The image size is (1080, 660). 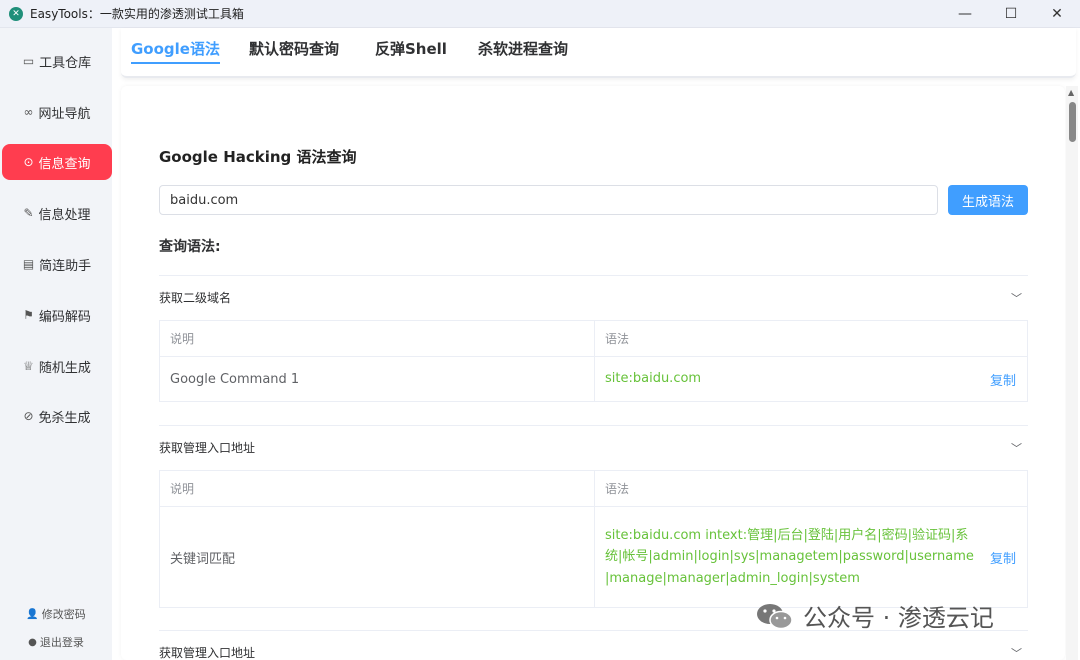 What do you see at coordinates (64, 164) in the screenshot?
I see `sidebar-item-label: 信息查询` at bounding box center [64, 164].